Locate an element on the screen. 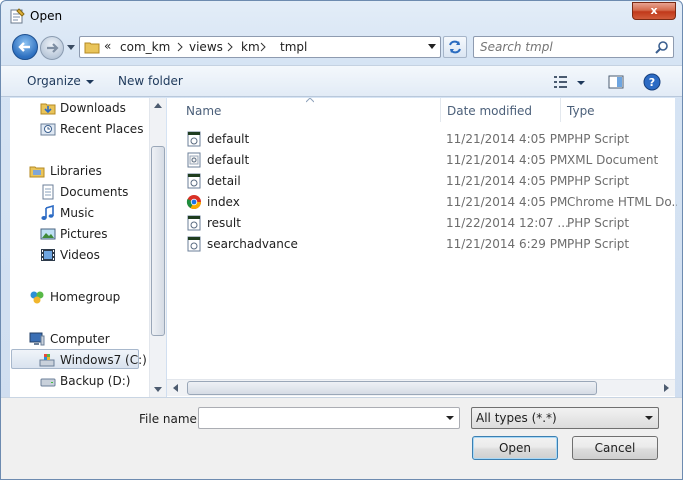  help-icon: ? is located at coordinates (652, 82).